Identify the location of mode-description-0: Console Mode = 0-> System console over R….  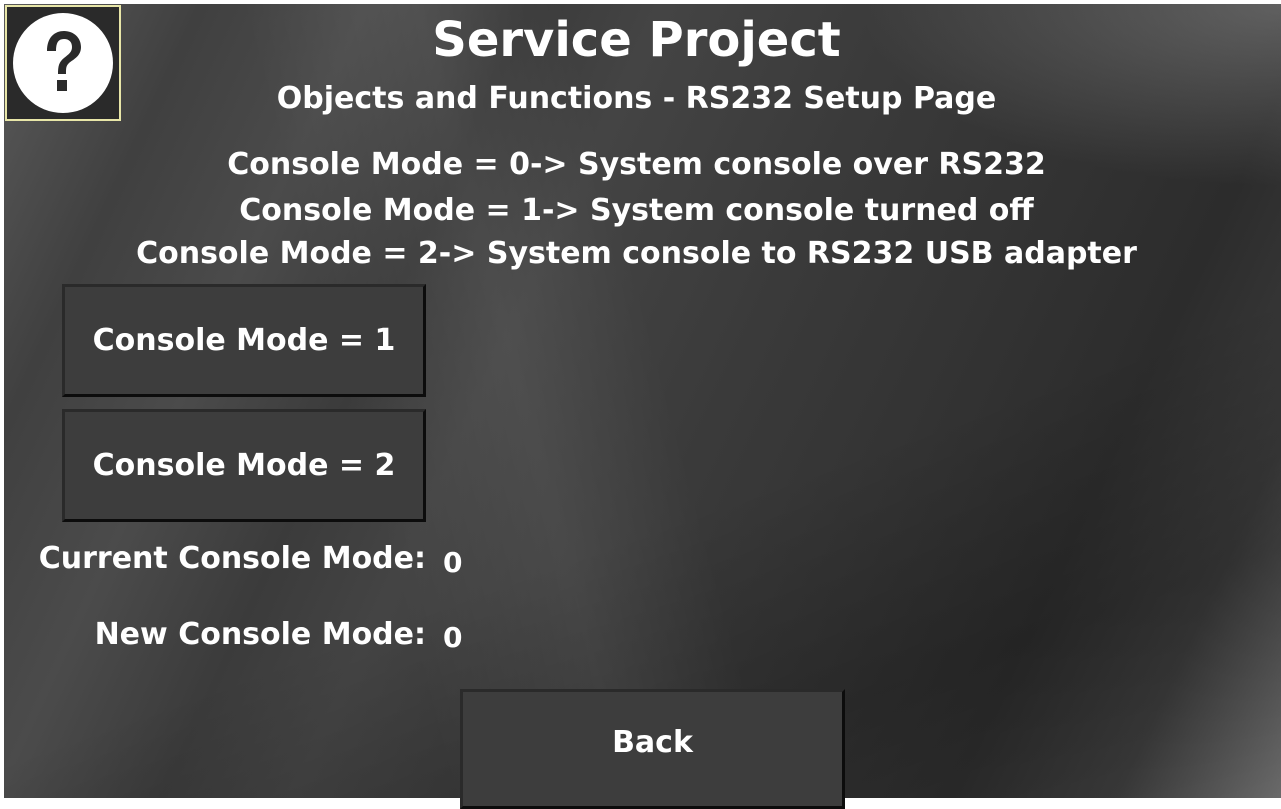
(636, 164).